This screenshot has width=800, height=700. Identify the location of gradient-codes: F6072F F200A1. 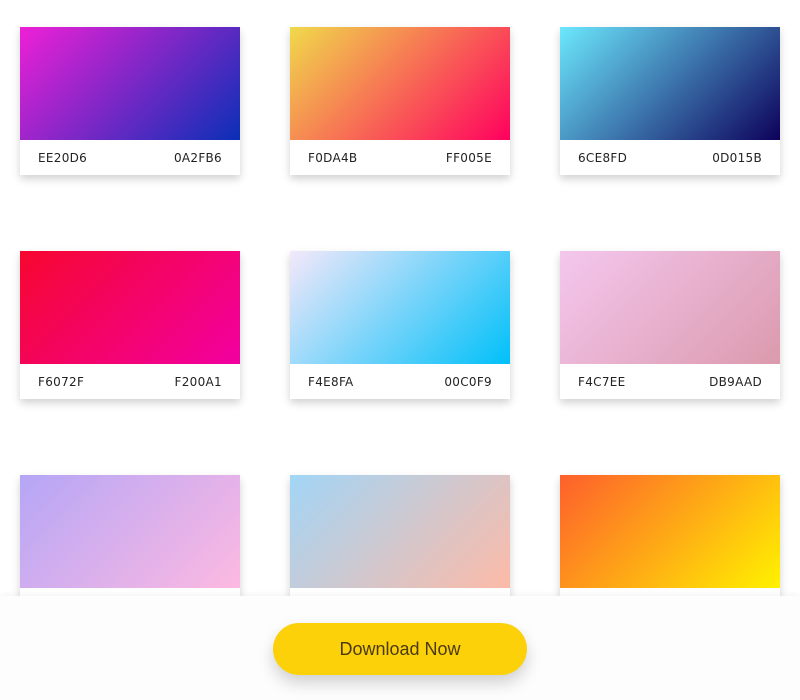
(130, 381).